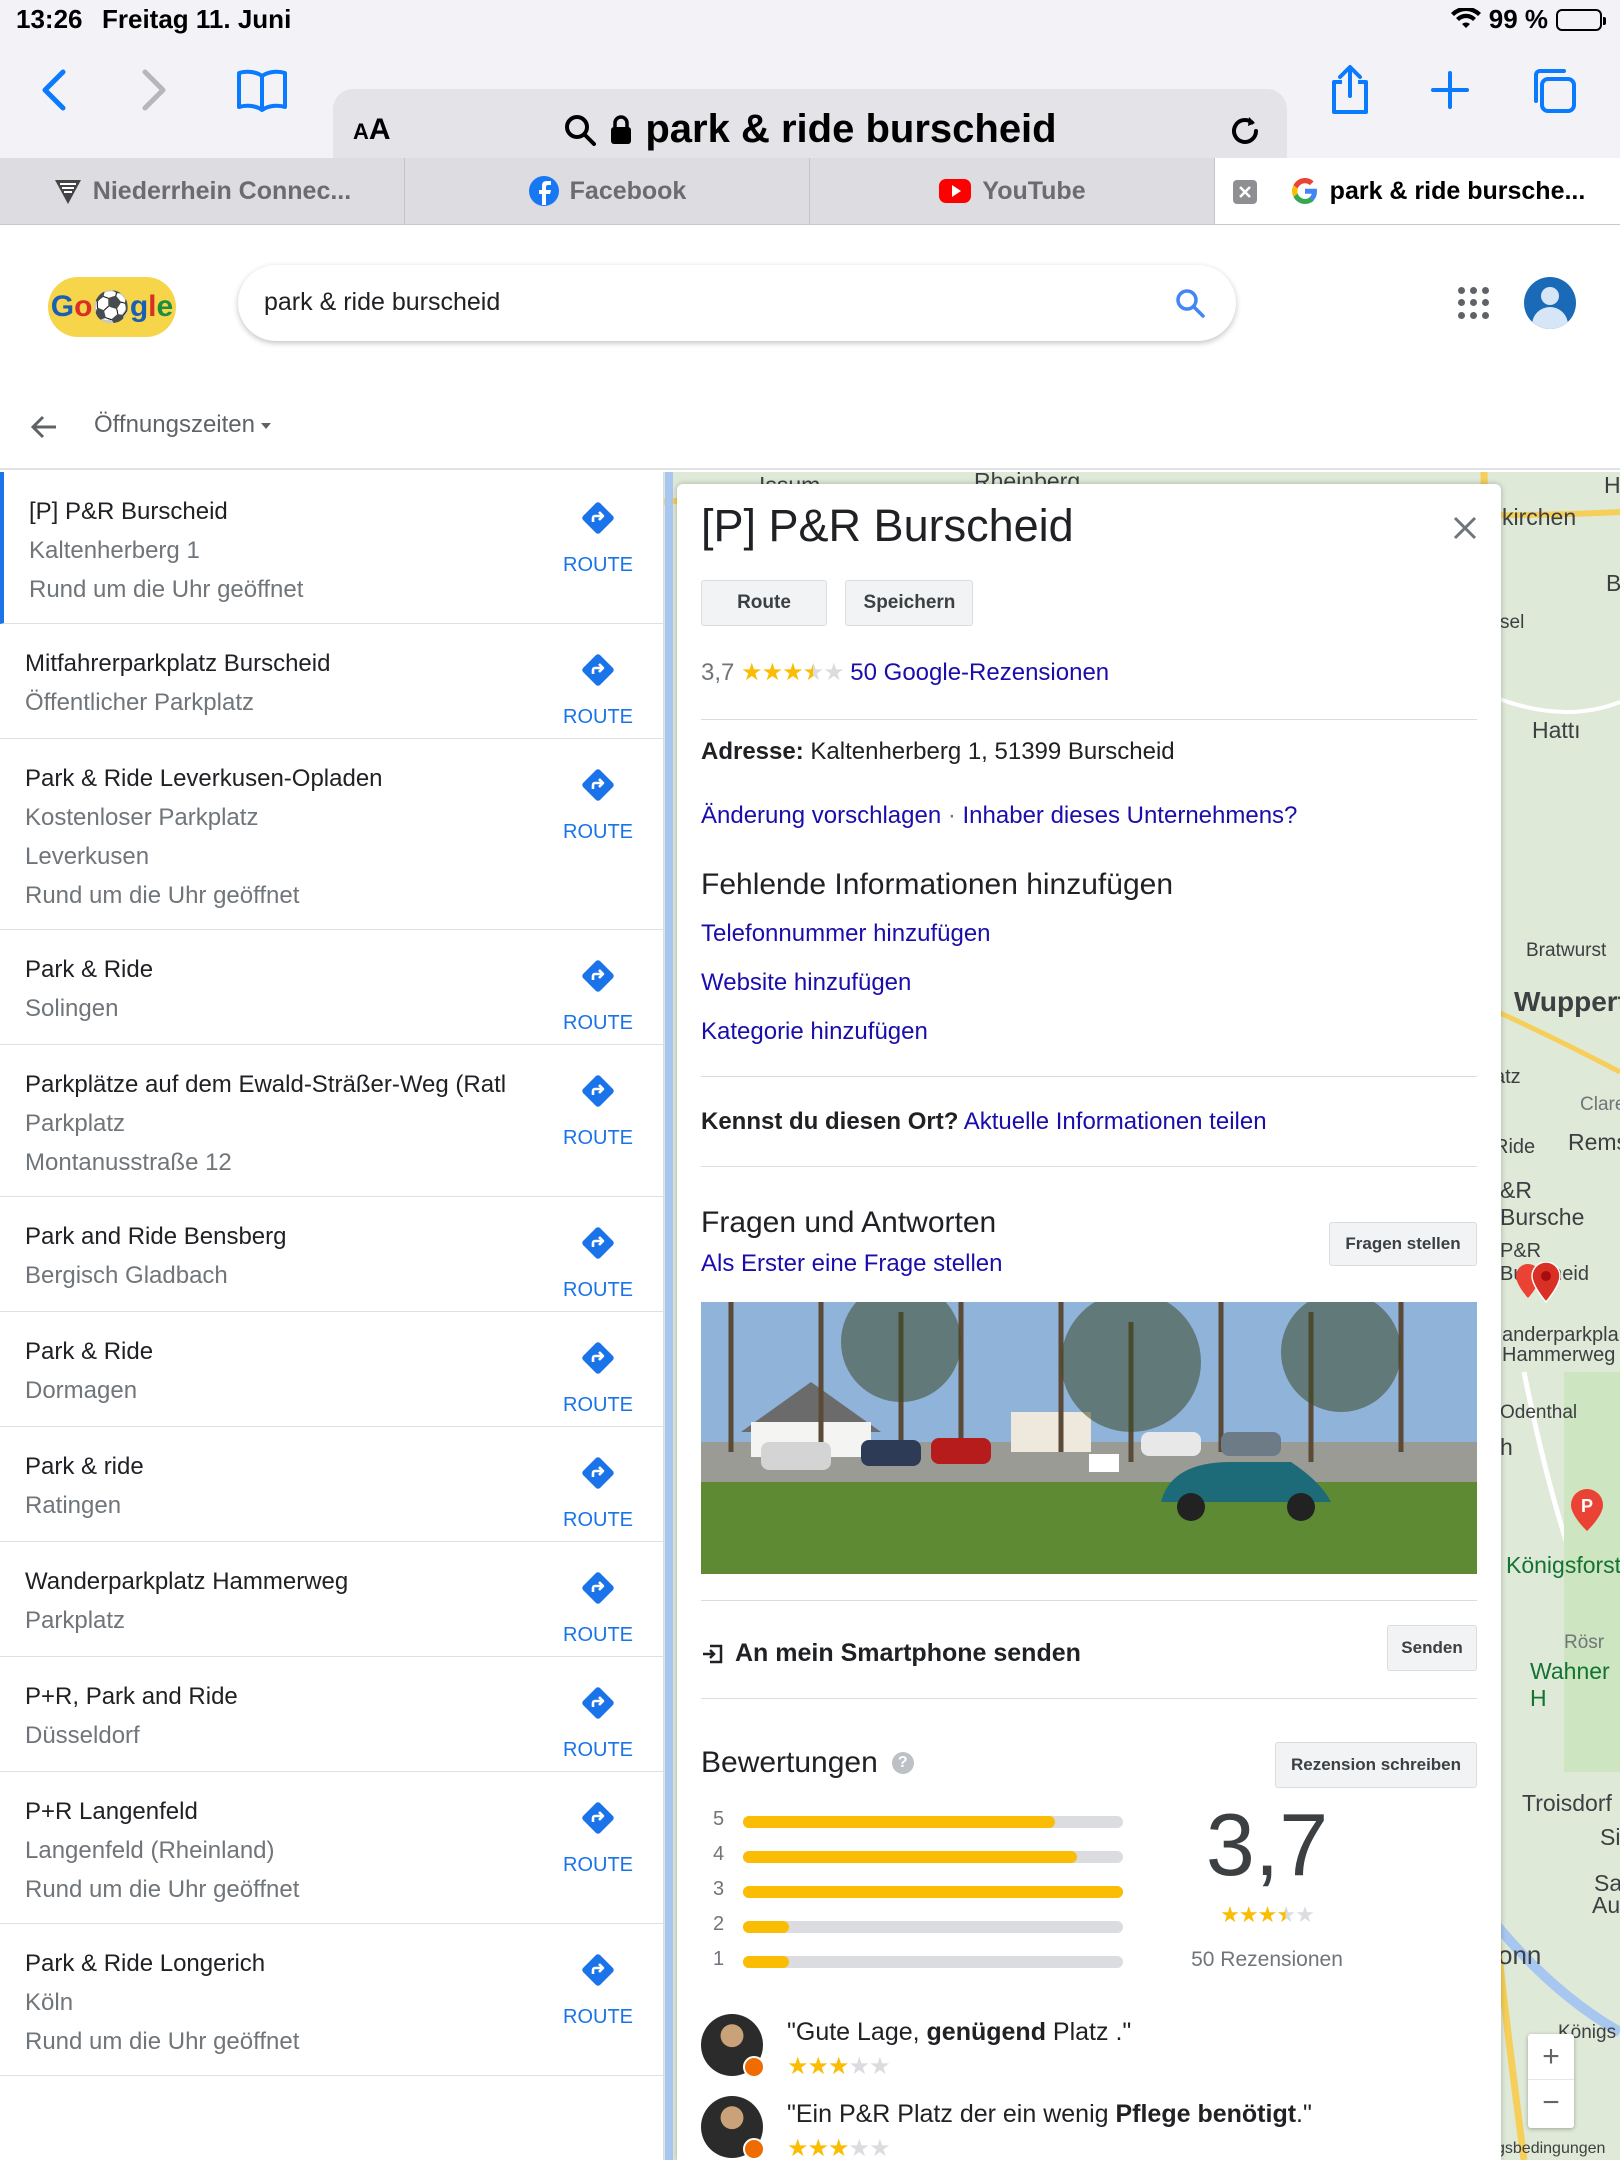  I want to click on search-input: park & ride burscheid, so click(382, 302).